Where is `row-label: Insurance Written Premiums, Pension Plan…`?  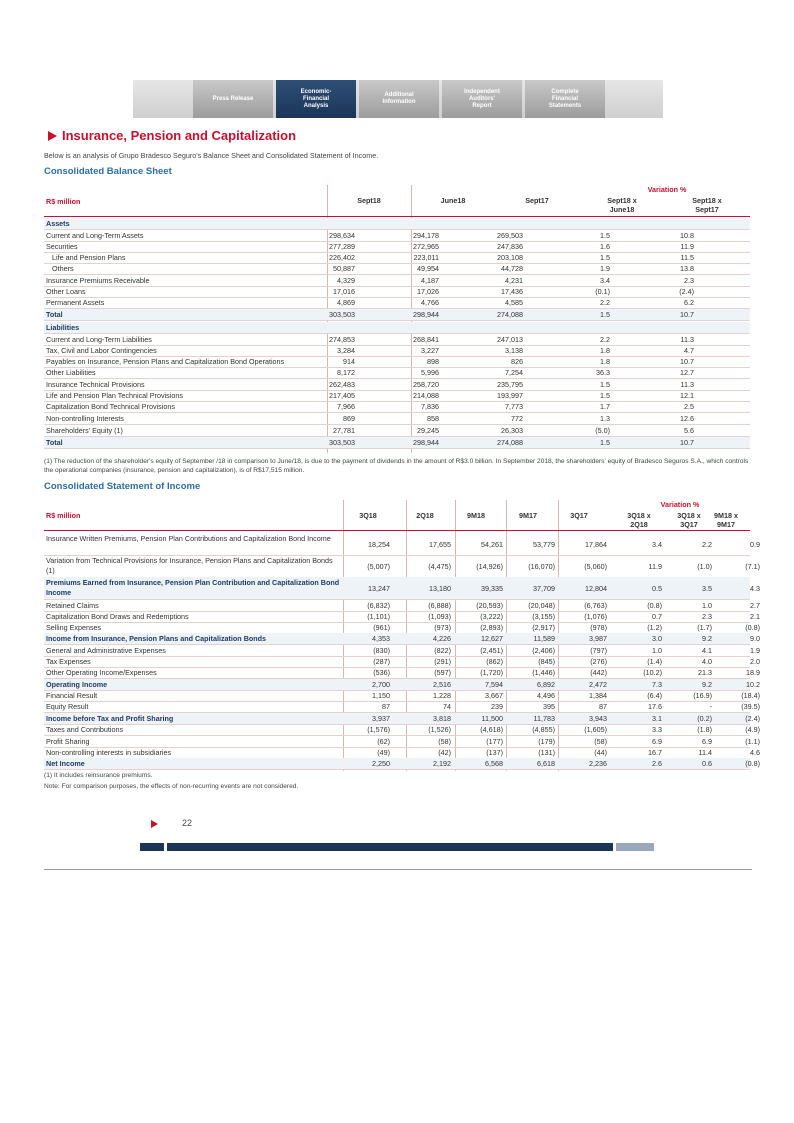
row-label: Insurance Written Premiums, Pension Plan… is located at coordinates (188, 538).